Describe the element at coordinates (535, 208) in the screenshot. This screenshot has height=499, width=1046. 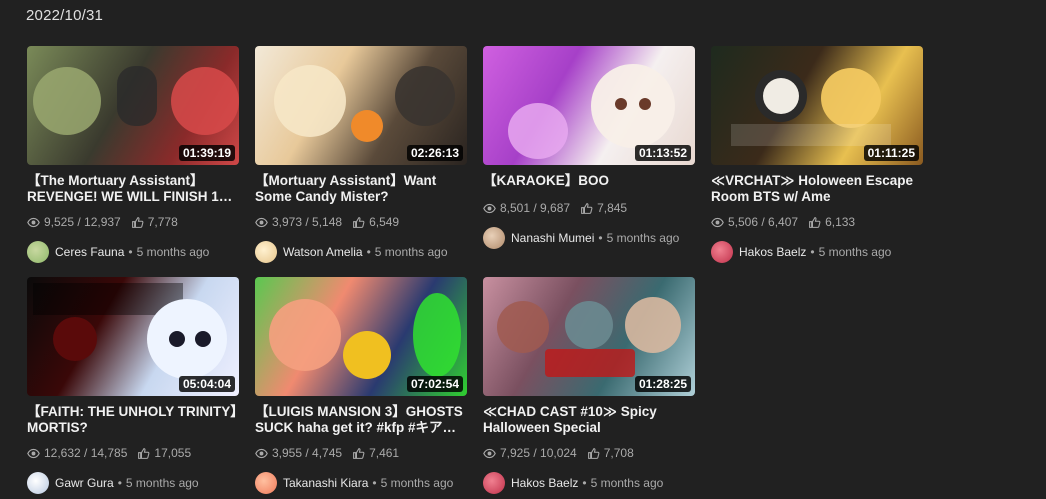
I see `view-count: 8,501 / 9,687` at that location.